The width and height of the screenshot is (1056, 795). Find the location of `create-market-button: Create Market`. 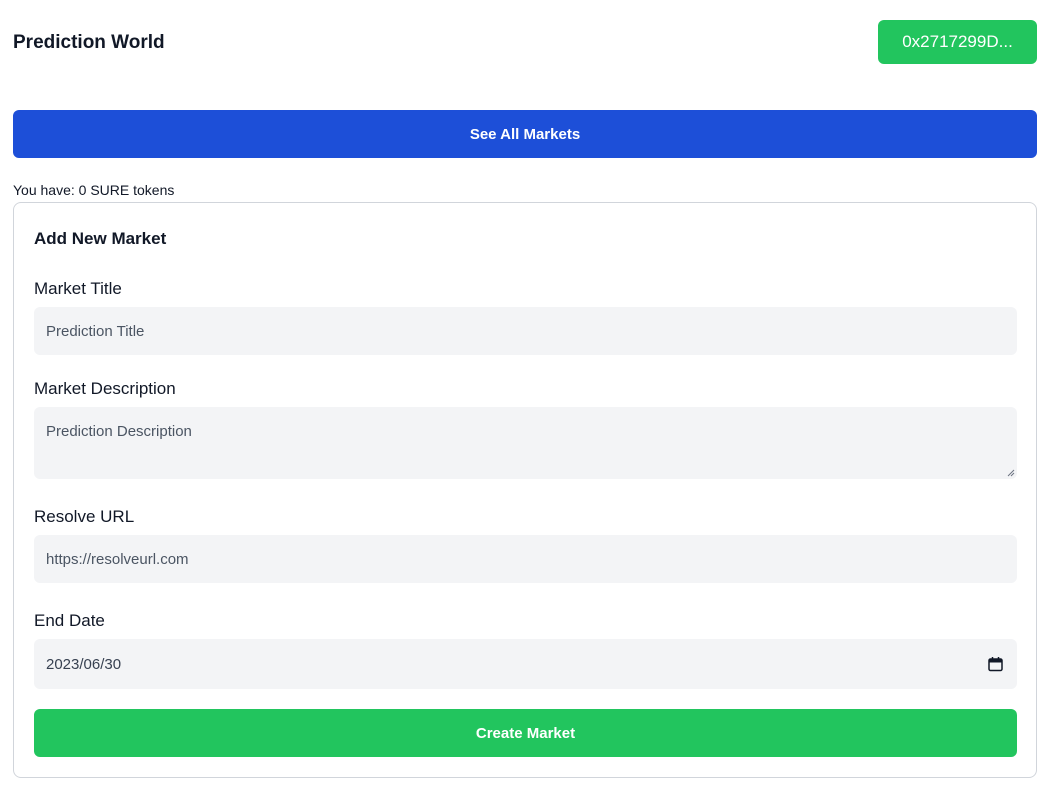

create-market-button: Create Market is located at coordinates (525, 733).